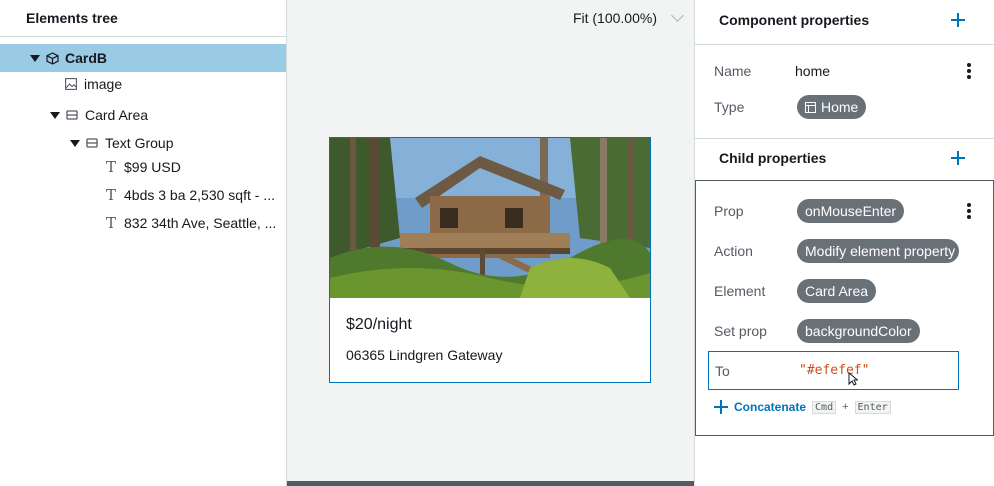 Image resolution: width=994 pixels, height=486 pixels. I want to click on add-child-property-icon, so click(958, 158).